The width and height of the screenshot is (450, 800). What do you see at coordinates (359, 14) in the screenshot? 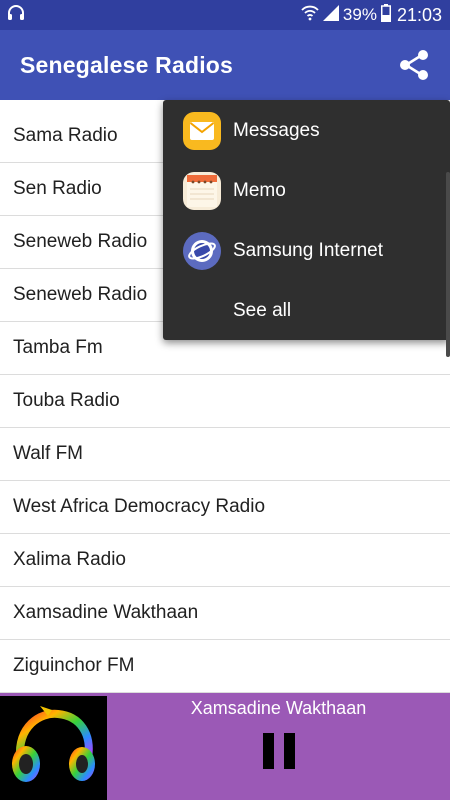
I see `battery-percent: 39%` at bounding box center [359, 14].